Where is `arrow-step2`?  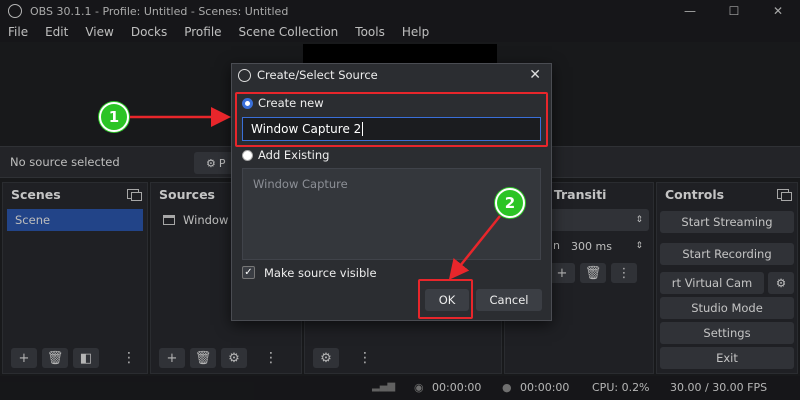
arrow-step2 is located at coordinates (474, 247).